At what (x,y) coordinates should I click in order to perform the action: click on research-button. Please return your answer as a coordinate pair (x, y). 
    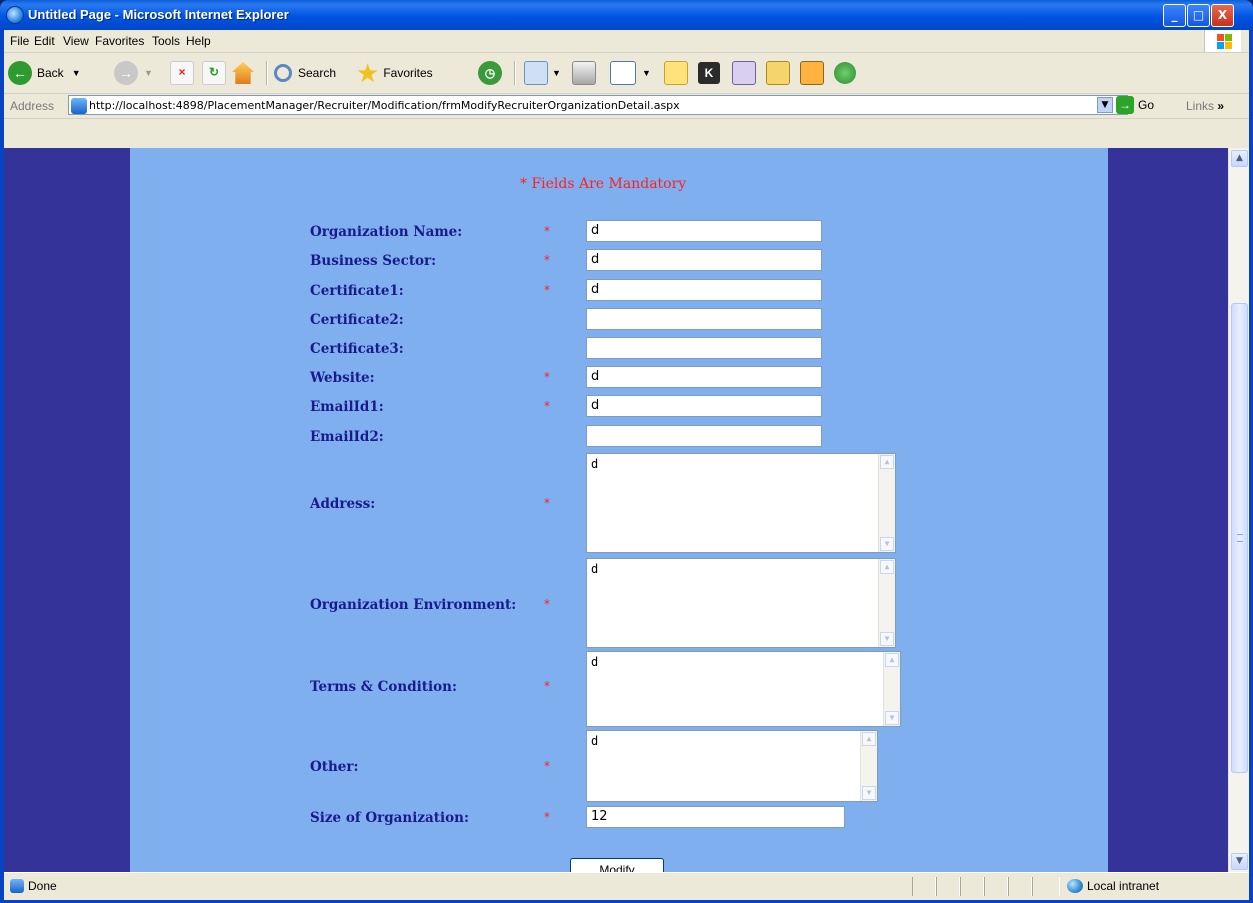
    Looking at the image, I should click on (744, 73).